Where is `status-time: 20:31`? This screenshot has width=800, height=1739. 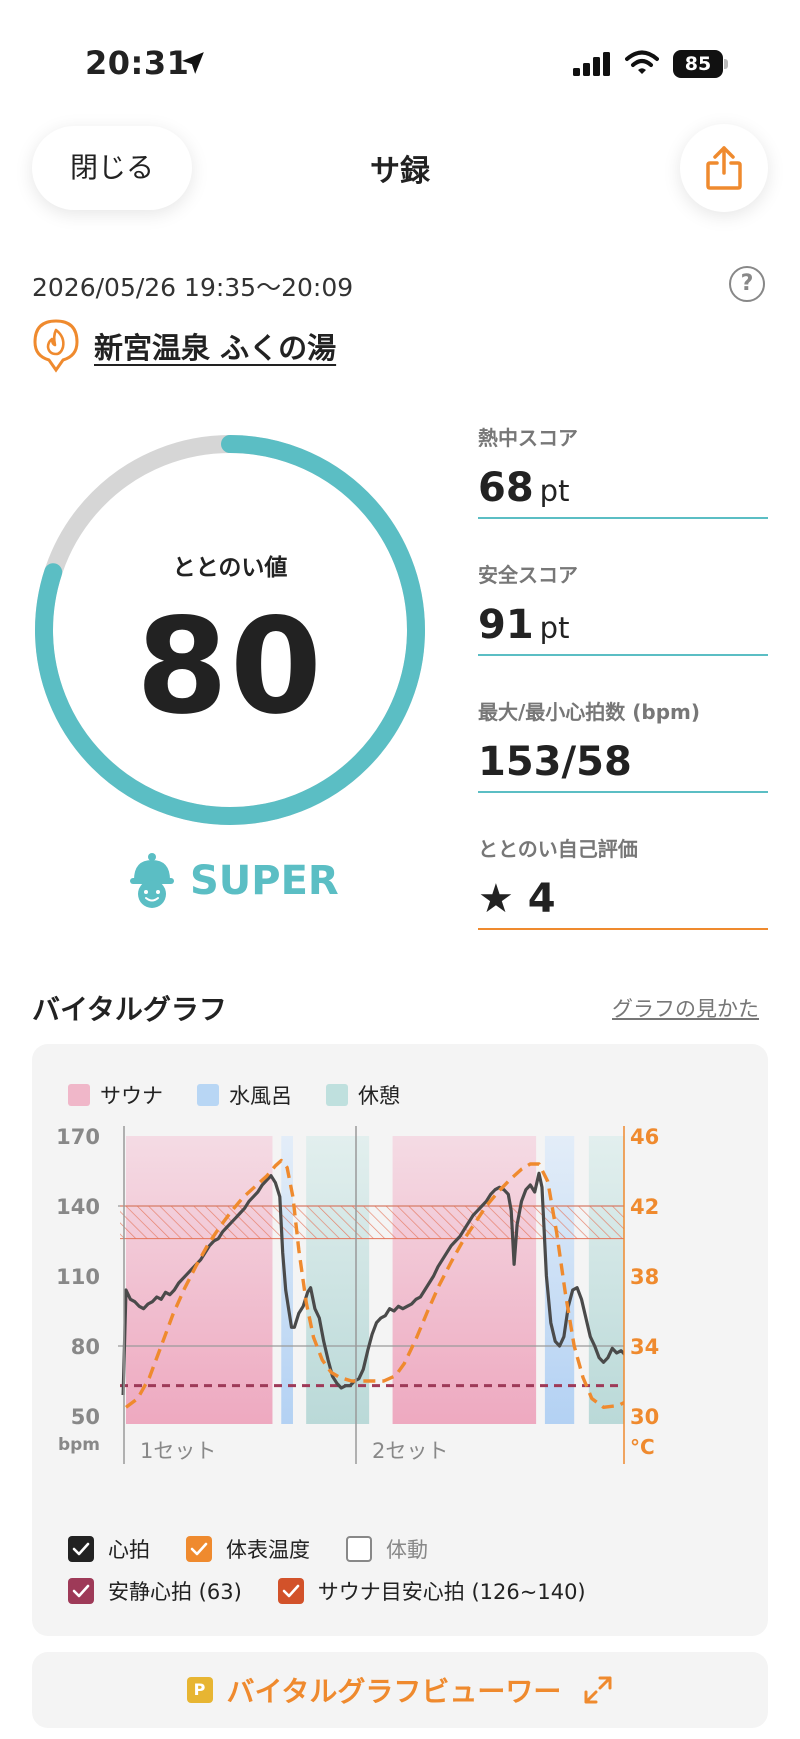
status-time: 20:31 is located at coordinates (137, 63).